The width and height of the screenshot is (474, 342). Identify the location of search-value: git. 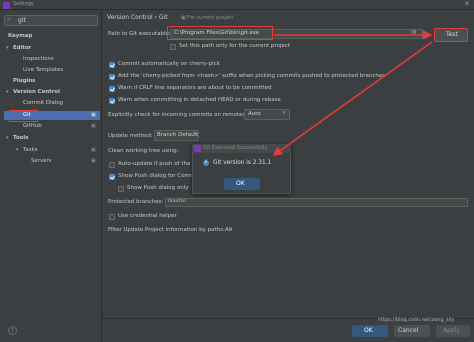
(22, 20).